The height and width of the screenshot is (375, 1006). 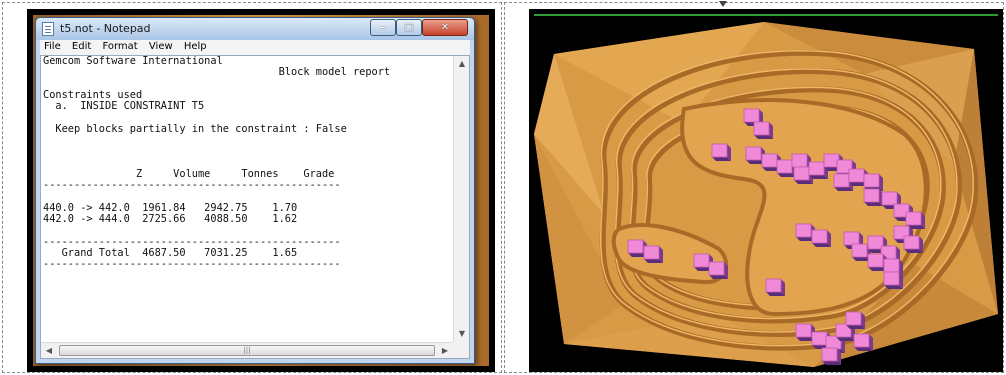 I want to click on maximize-icon: □, so click(x=409, y=27).